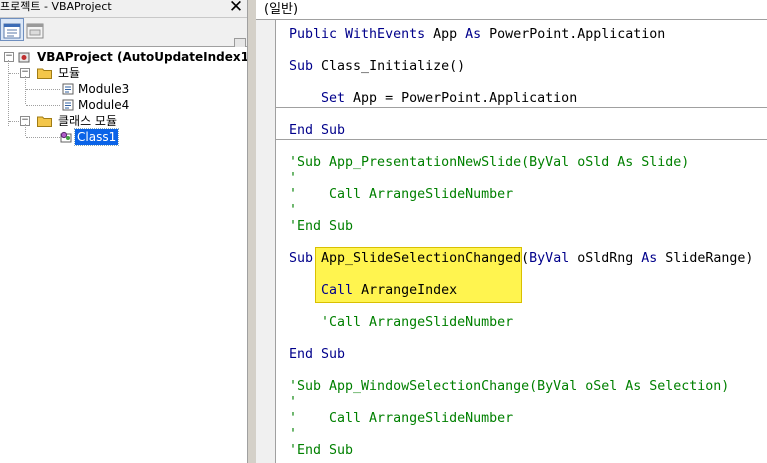 The image size is (767, 463). What do you see at coordinates (709, 258) in the screenshot?
I see `code-text: SlideRange)` at bounding box center [709, 258].